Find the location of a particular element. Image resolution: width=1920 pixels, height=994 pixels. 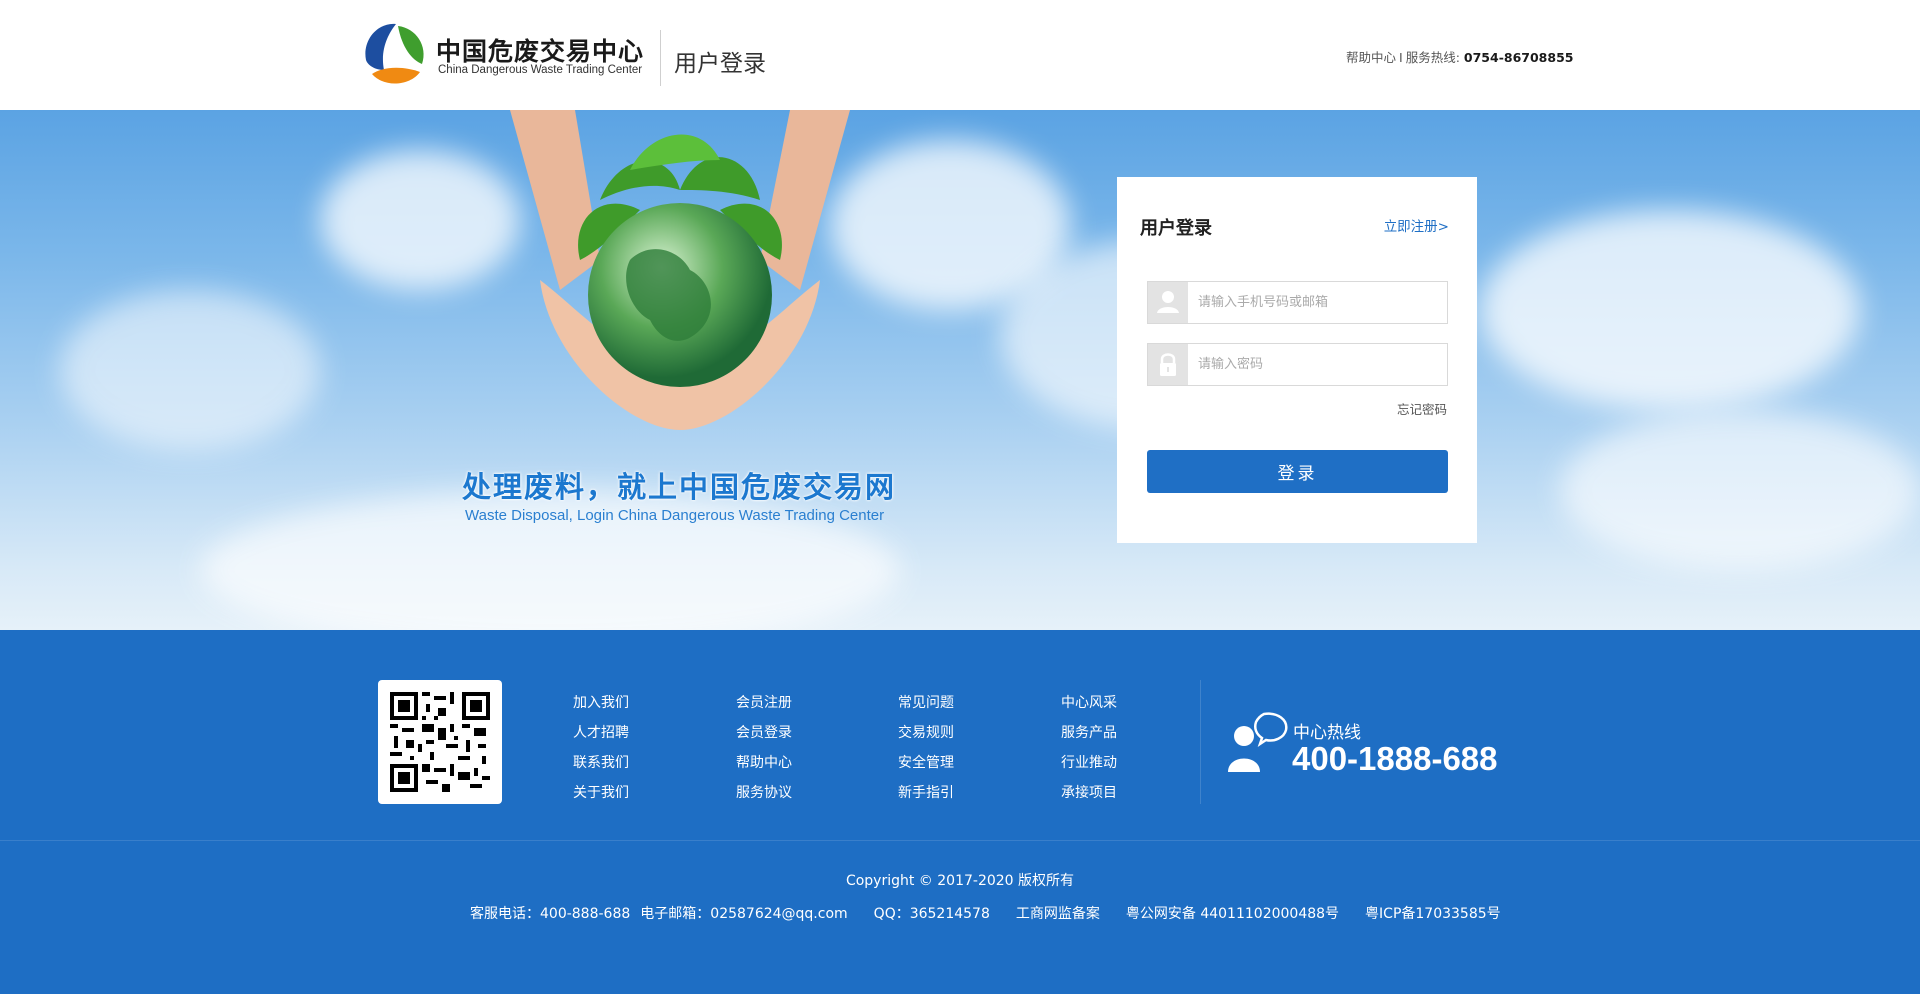

password-field is located at coordinates (1297, 364).